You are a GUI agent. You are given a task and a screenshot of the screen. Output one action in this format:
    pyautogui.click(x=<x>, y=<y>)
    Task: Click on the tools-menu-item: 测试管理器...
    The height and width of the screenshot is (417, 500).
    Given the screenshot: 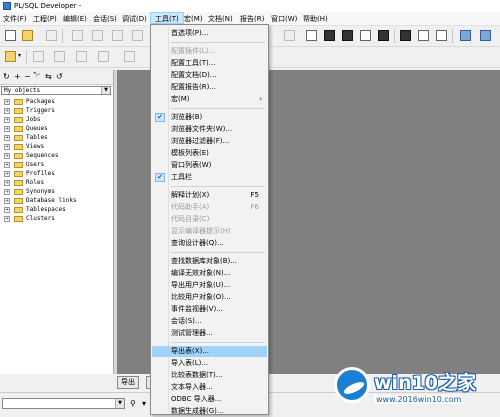 What is the action you would take?
    pyautogui.click(x=209, y=333)
    